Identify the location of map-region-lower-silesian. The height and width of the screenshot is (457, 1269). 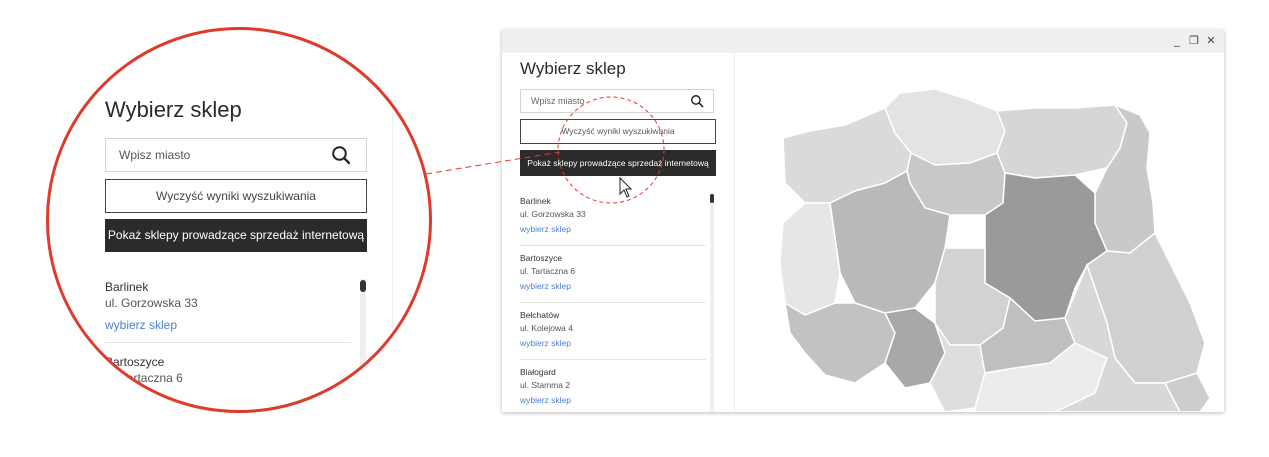
(839, 342).